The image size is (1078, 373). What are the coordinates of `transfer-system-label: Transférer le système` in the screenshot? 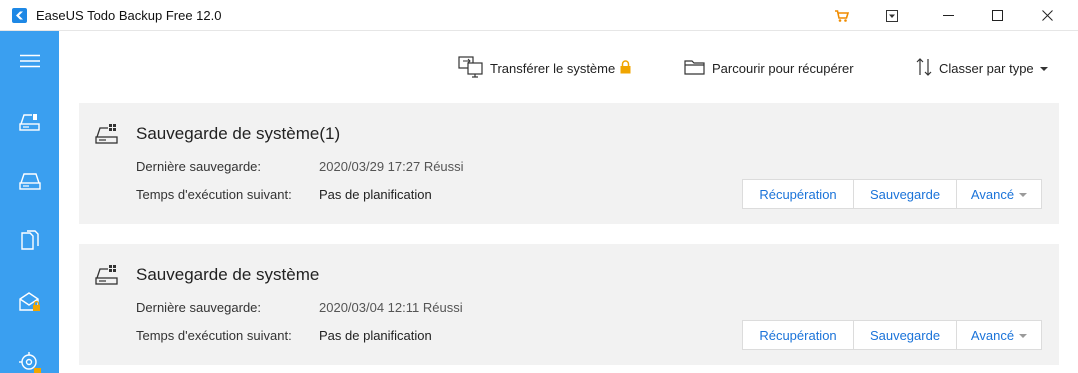 It's located at (553, 68).